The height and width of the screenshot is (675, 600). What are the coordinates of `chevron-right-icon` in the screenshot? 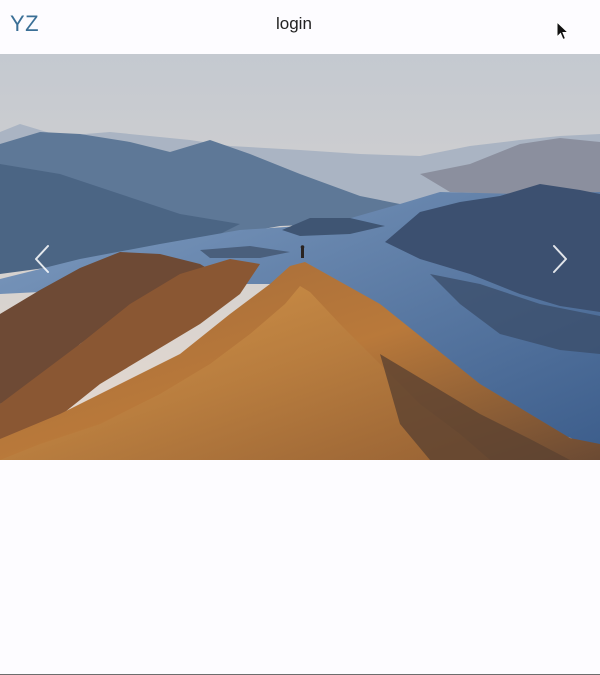 It's located at (560, 259).